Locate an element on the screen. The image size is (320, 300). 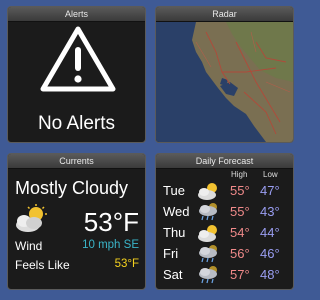
forecast-low: 44° is located at coordinates (270, 232).